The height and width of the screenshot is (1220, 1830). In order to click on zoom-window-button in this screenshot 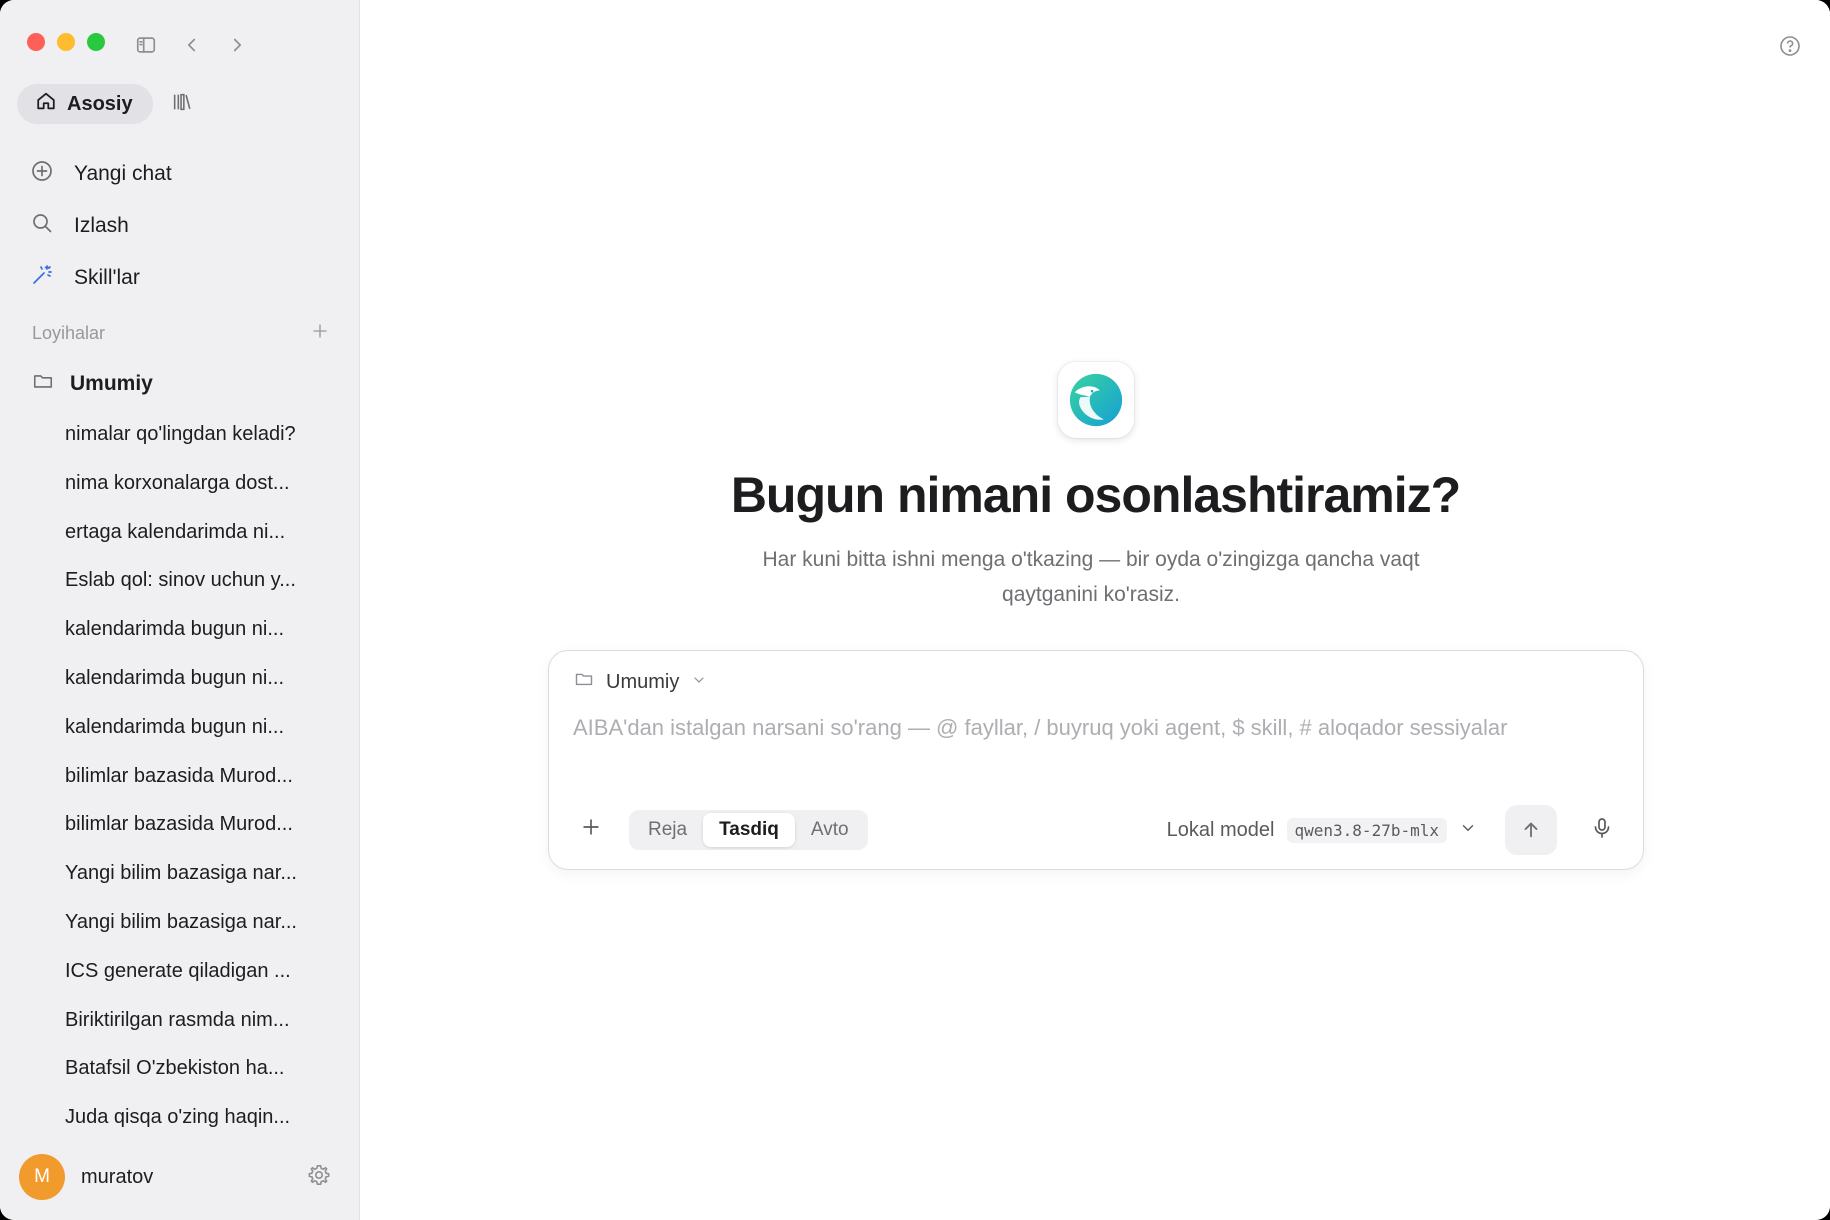, I will do `click(96, 42)`.